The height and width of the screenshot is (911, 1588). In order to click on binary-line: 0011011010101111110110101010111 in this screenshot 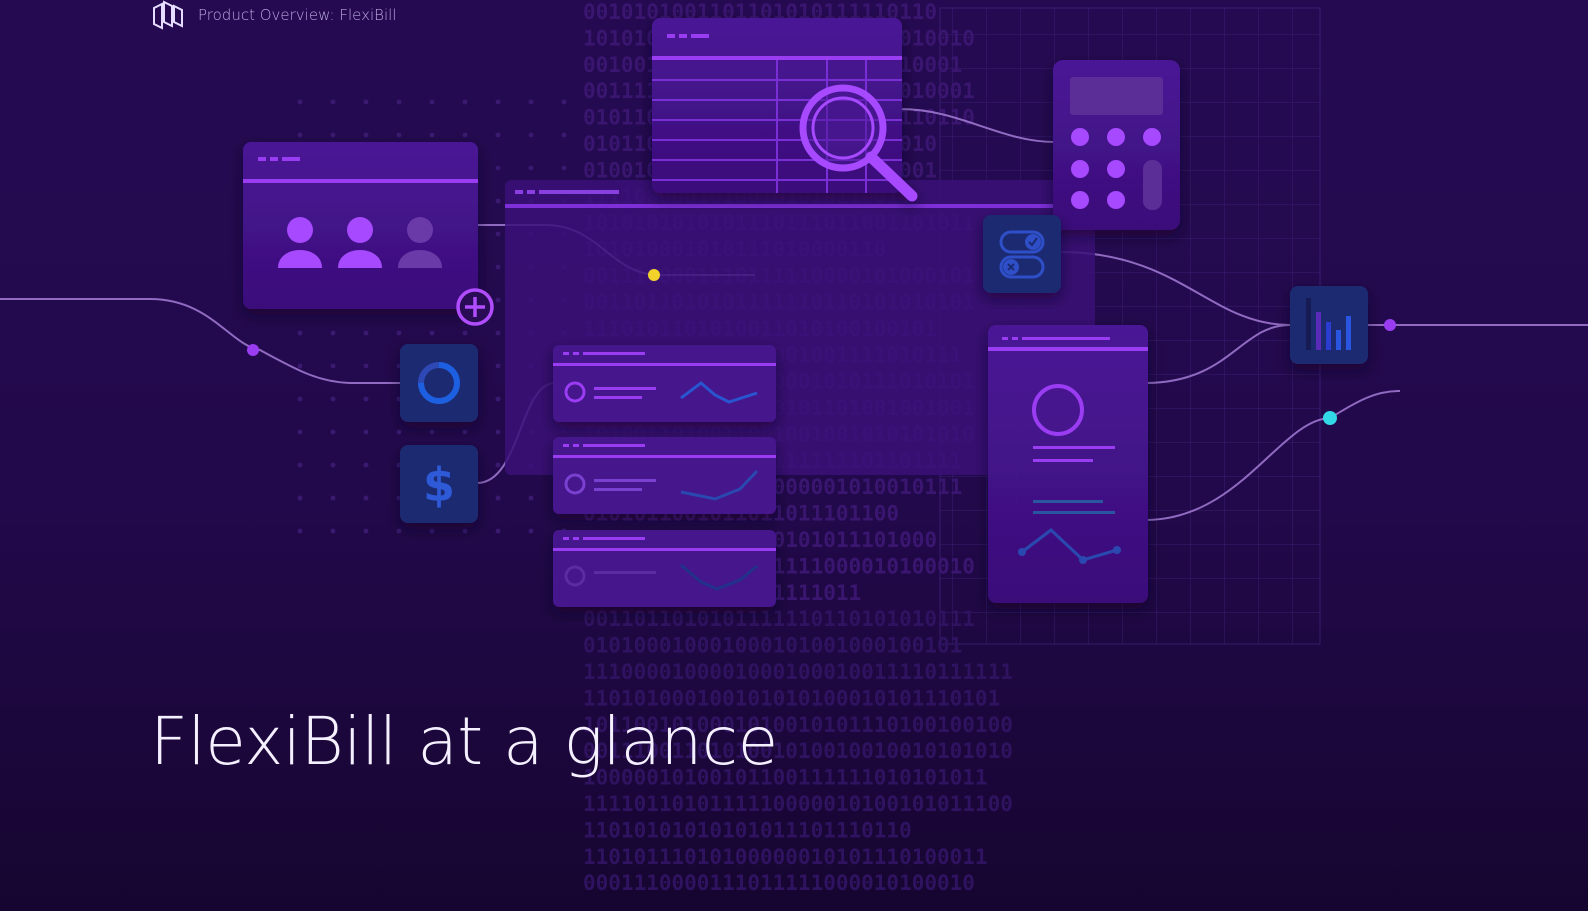, I will do `click(779, 619)`.